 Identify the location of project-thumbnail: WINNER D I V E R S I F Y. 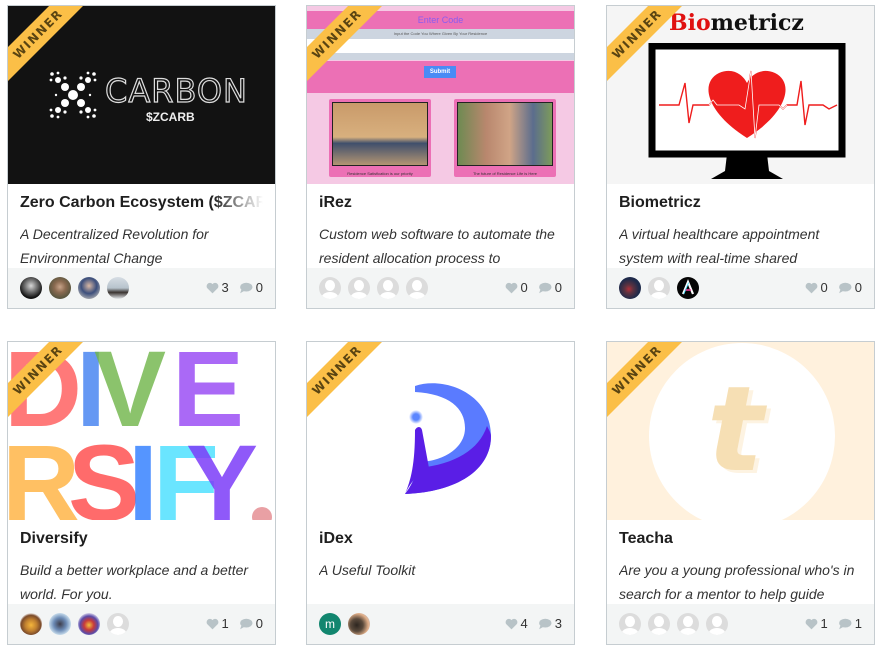
(141, 431).